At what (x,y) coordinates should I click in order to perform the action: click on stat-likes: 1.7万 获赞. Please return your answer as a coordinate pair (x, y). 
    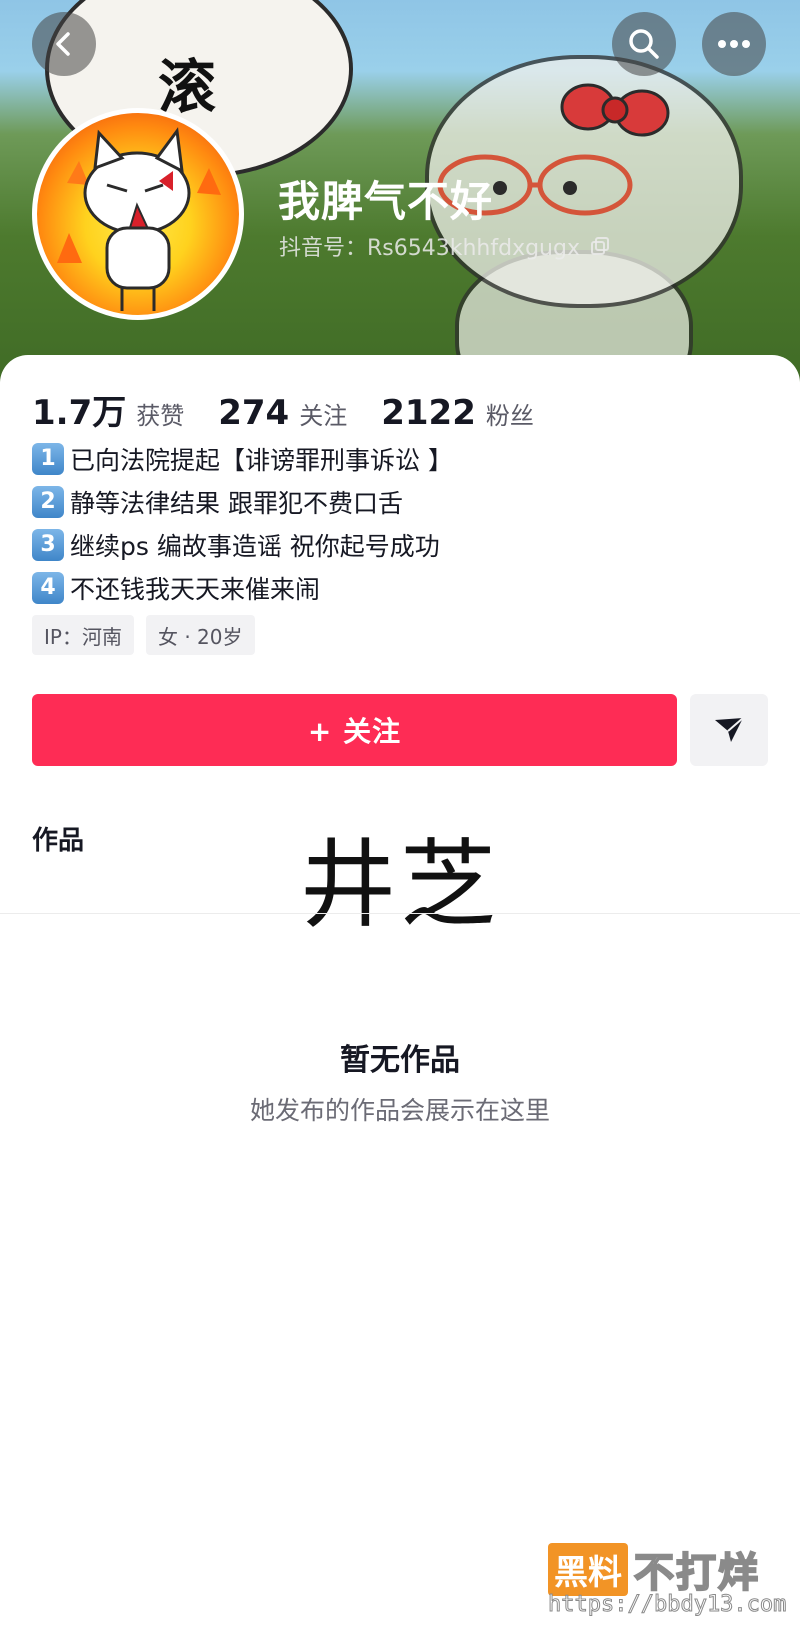
    Looking at the image, I should click on (108, 409).